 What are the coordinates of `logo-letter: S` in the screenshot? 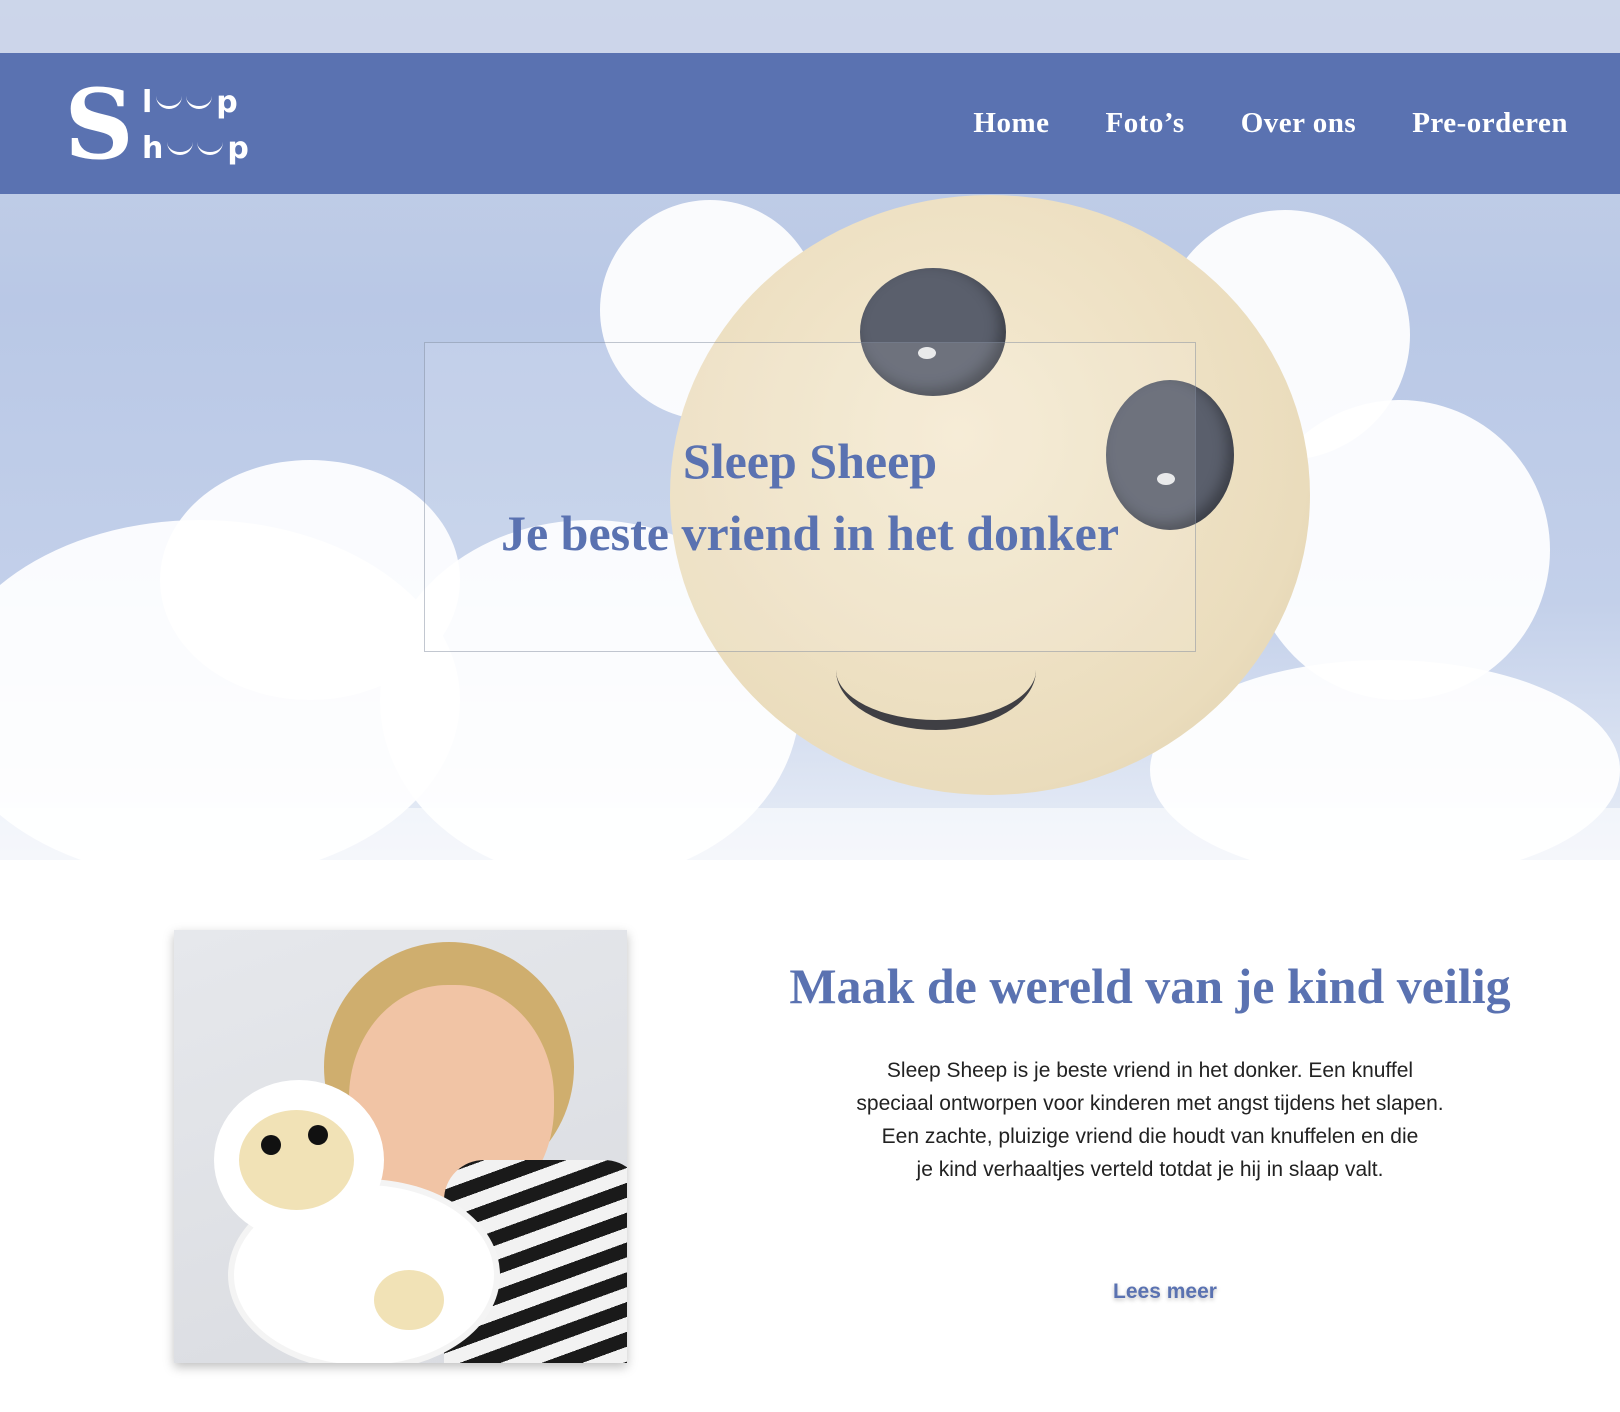 It's located at (99, 124).